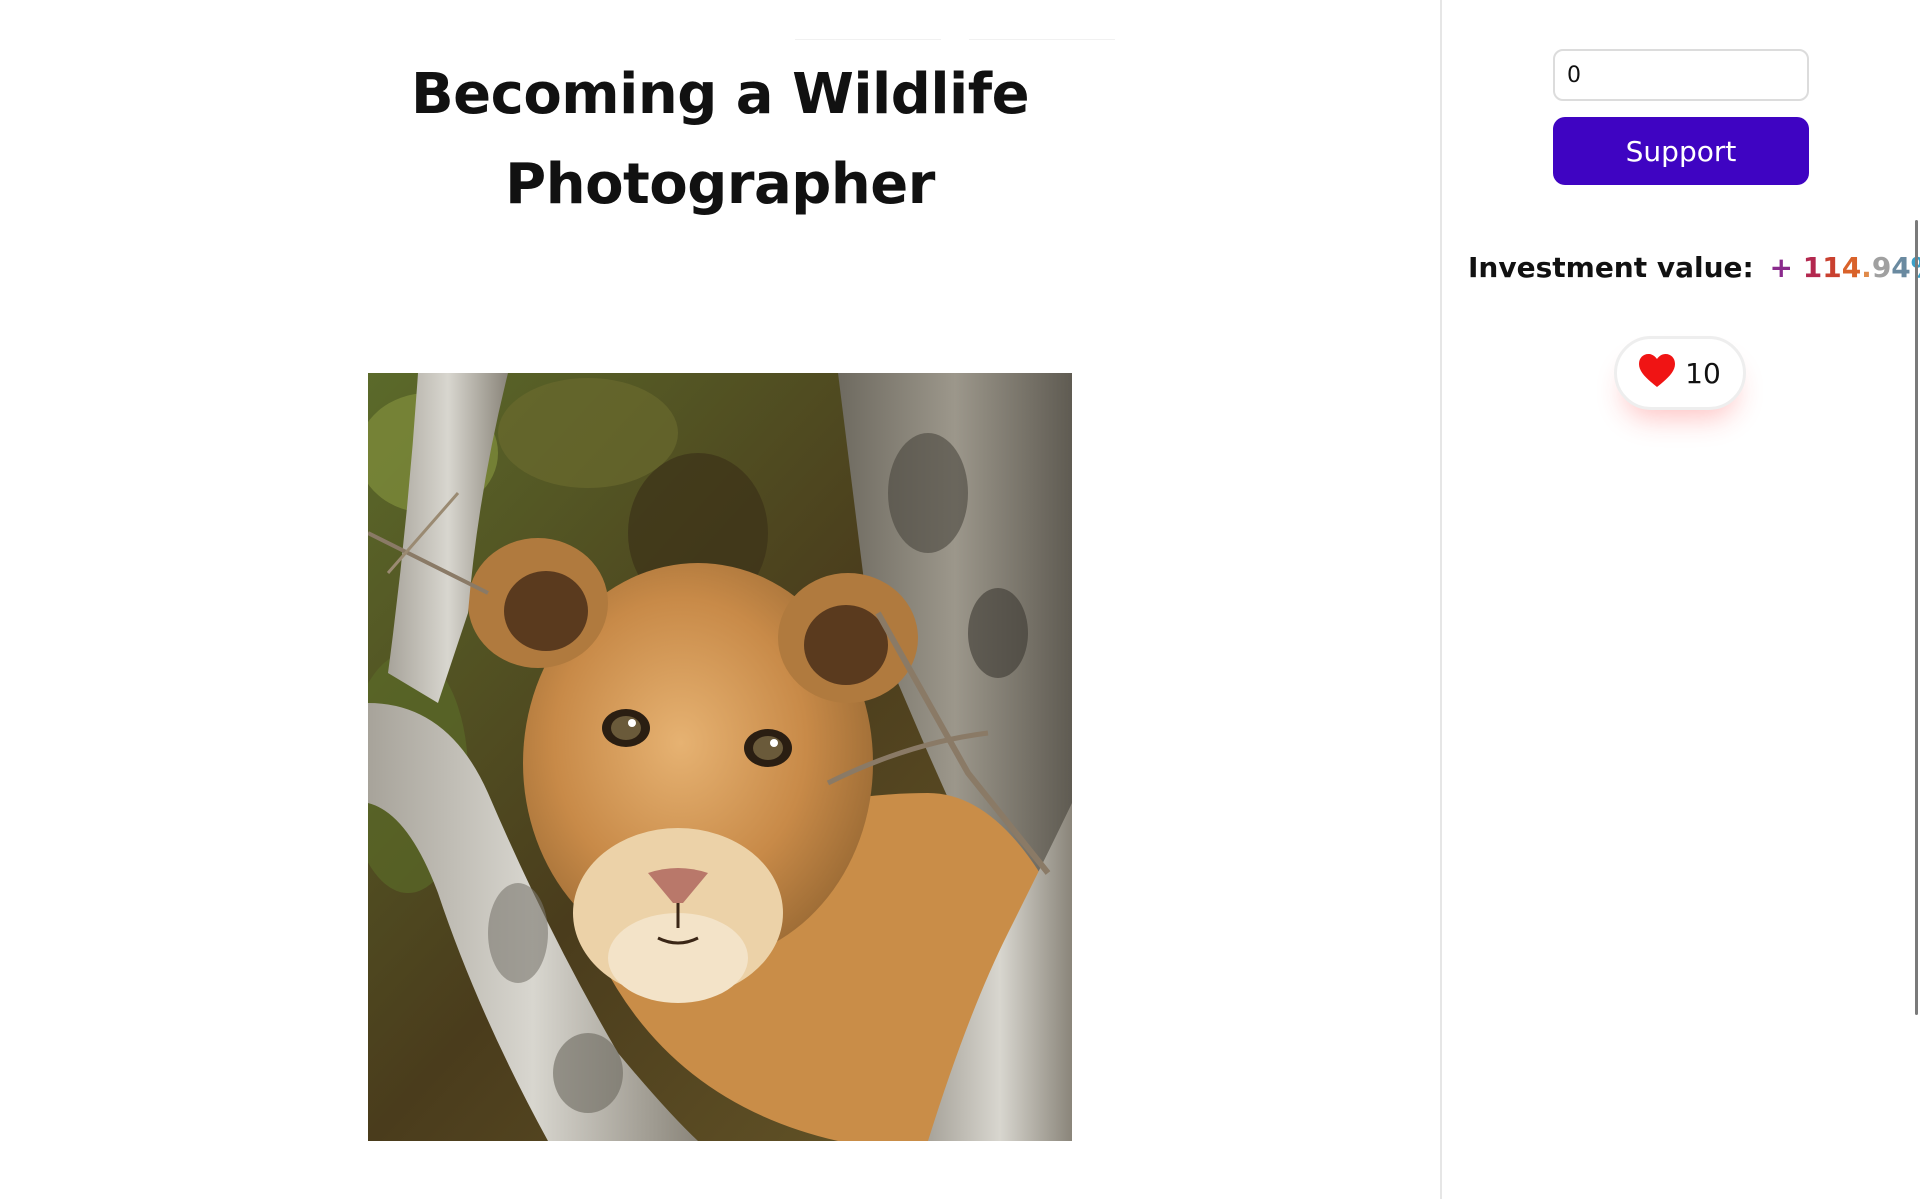 This screenshot has height=1199, width=1920. Describe the element at coordinates (1681, 151) in the screenshot. I see `support-button: Support` at that location.